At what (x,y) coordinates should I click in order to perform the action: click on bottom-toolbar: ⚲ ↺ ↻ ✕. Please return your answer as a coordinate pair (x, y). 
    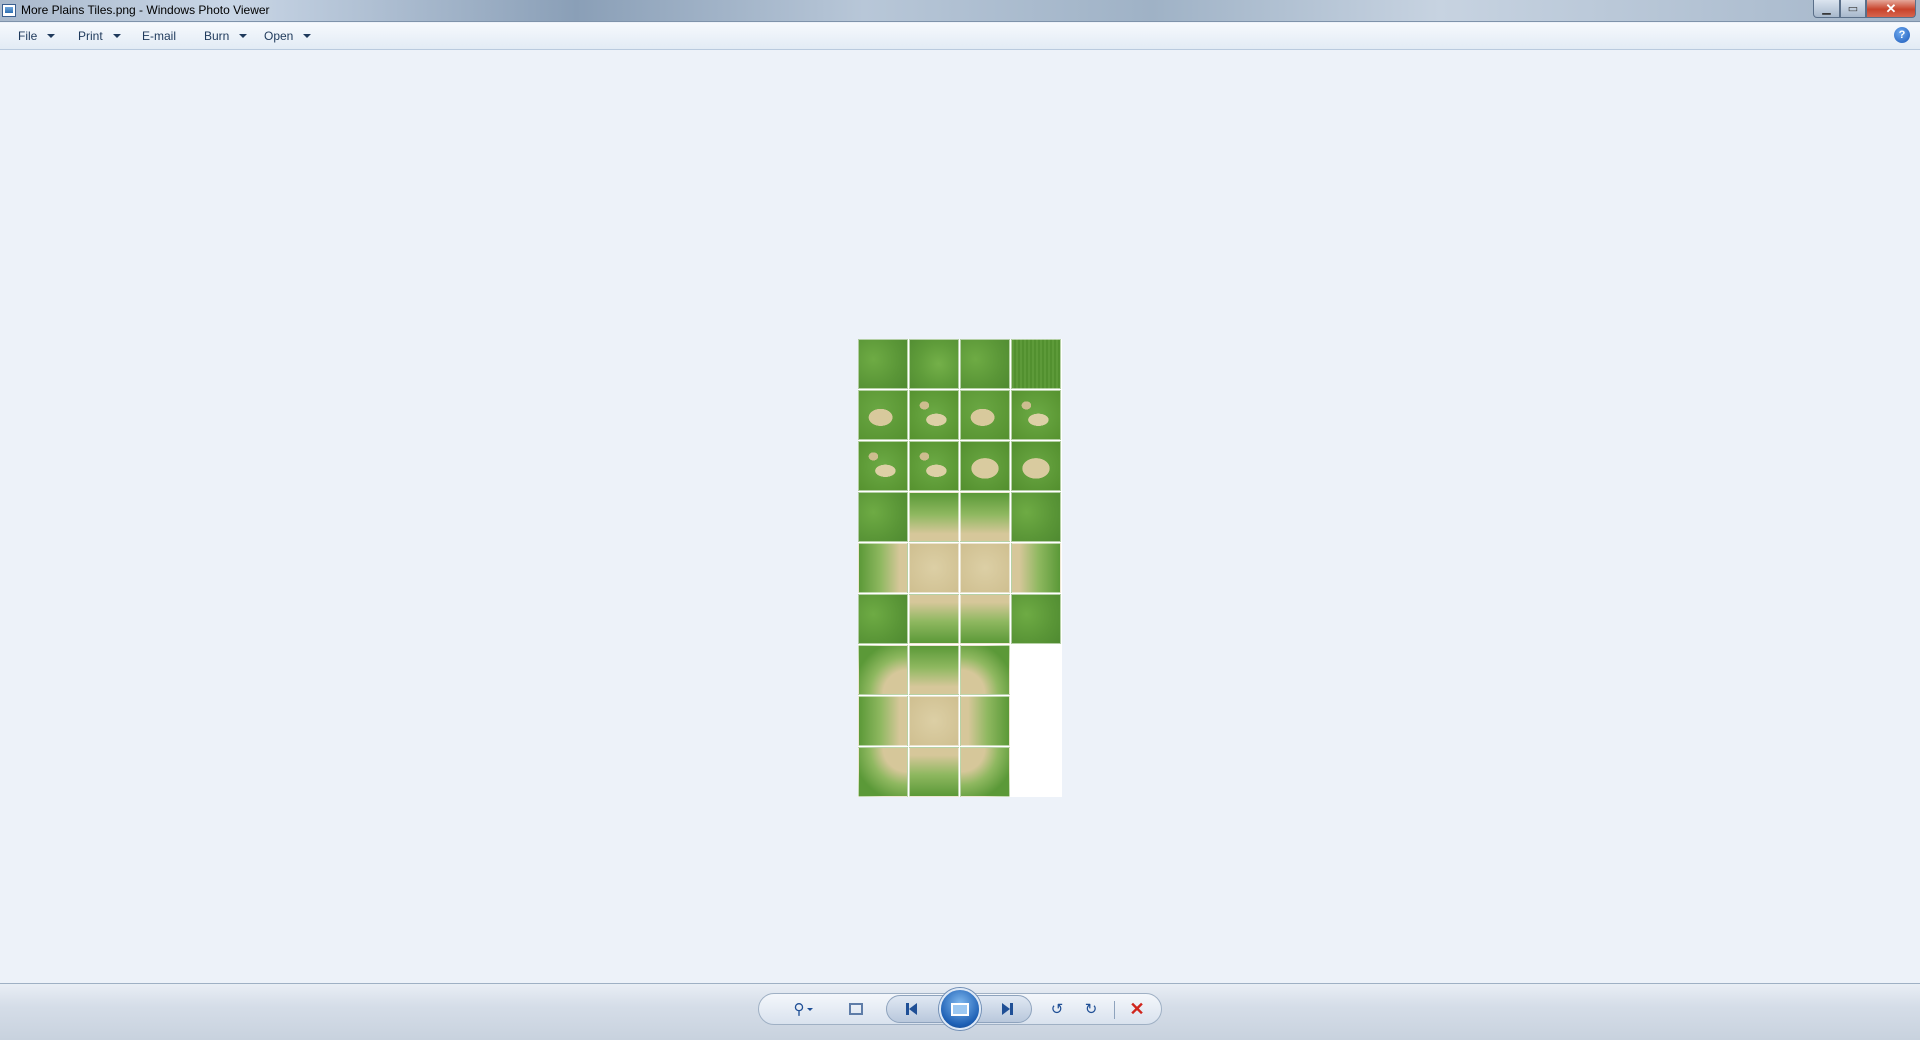
    Looking at the image, I should click on (960, 1011).